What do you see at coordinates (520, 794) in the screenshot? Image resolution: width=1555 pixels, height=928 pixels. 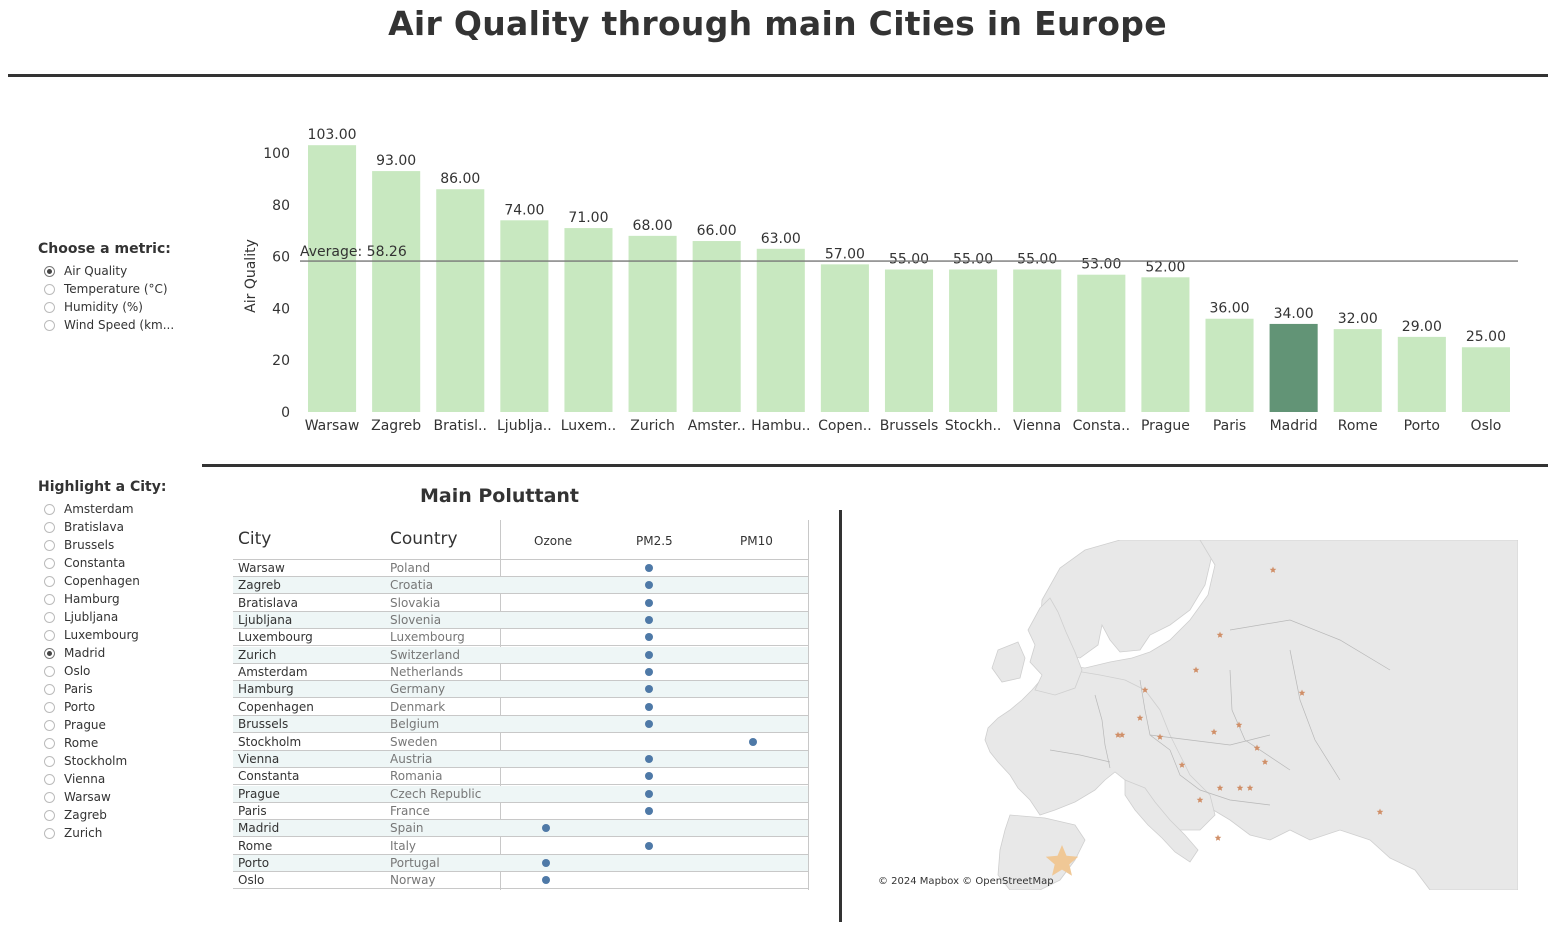 I see `table-row: Prague Czech Republic` at bounding box center [520, 794].